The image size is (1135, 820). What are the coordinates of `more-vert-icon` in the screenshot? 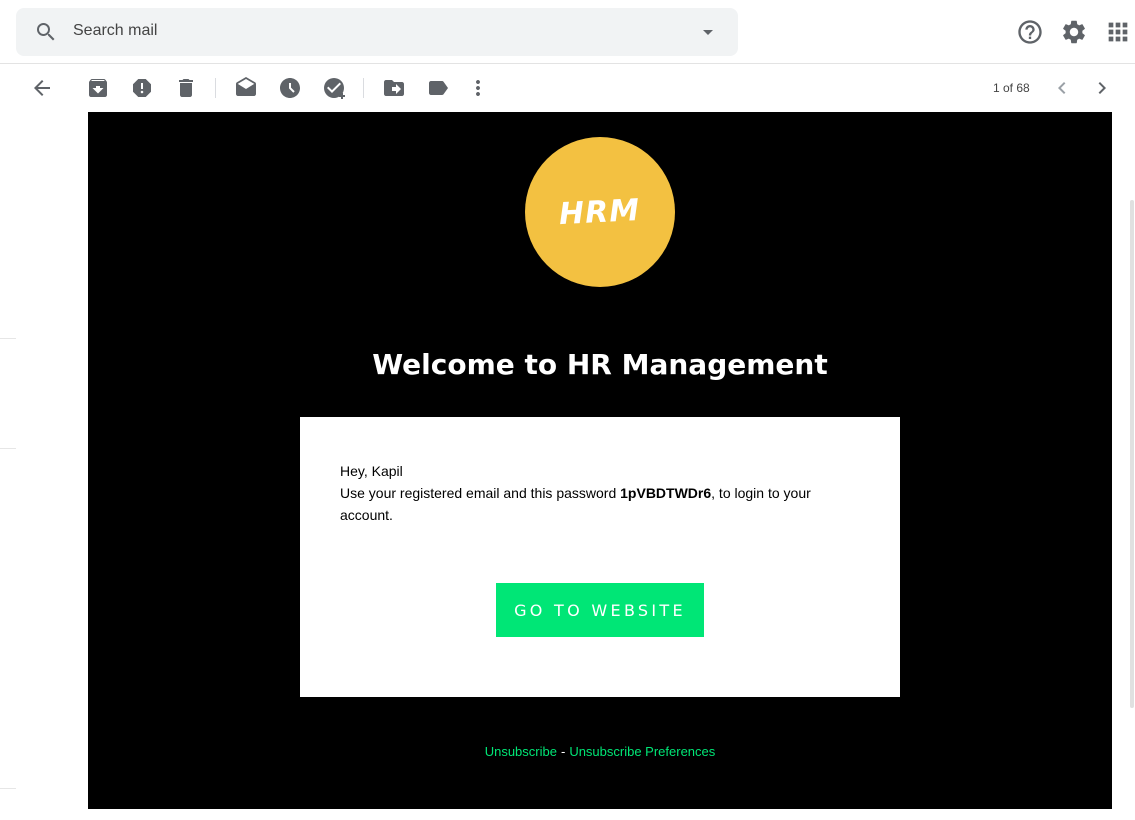 It's located at (478, 88).